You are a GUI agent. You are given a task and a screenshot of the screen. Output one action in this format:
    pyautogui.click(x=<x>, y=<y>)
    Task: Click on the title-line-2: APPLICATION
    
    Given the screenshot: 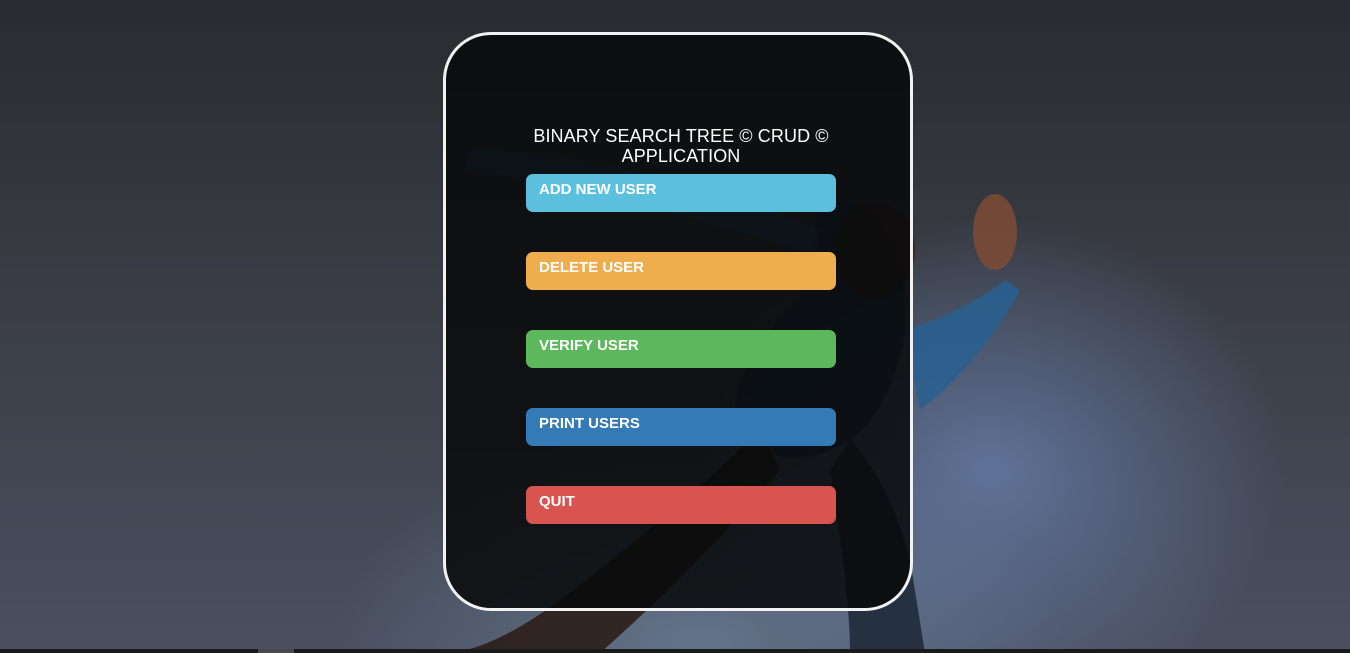 What is the action you would take?
    pyautogui.click(x=681, y=156)
    